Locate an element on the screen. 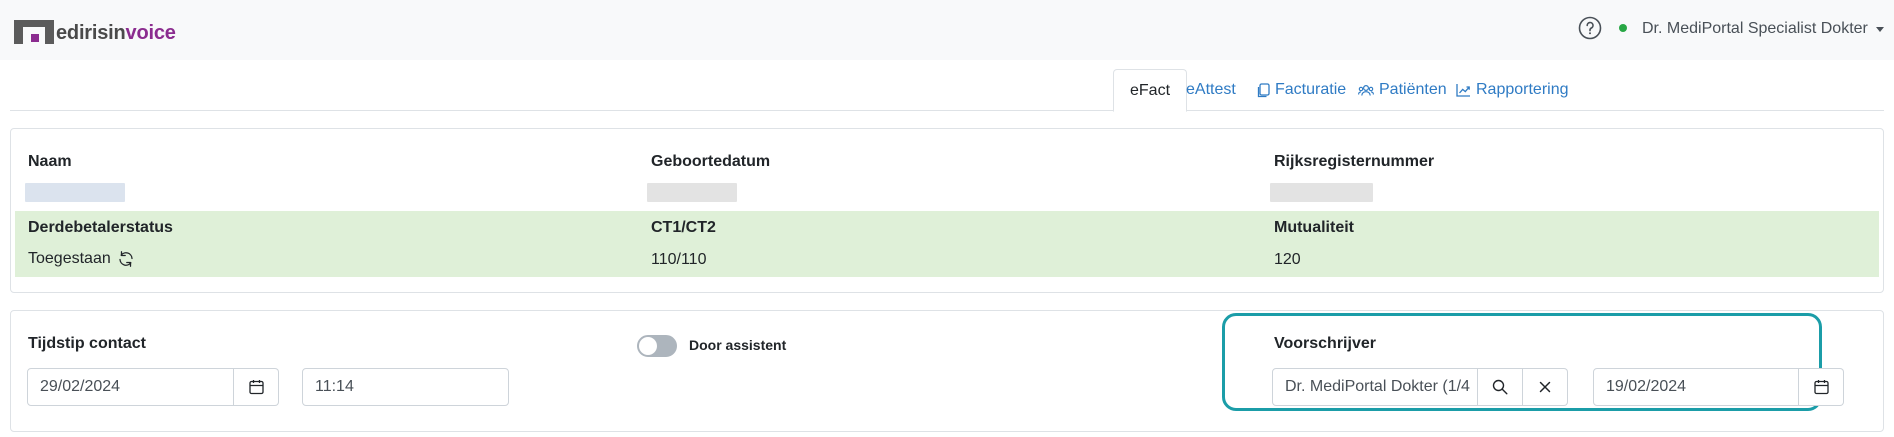  assistant-toggle is located at coordinates (657, 346).